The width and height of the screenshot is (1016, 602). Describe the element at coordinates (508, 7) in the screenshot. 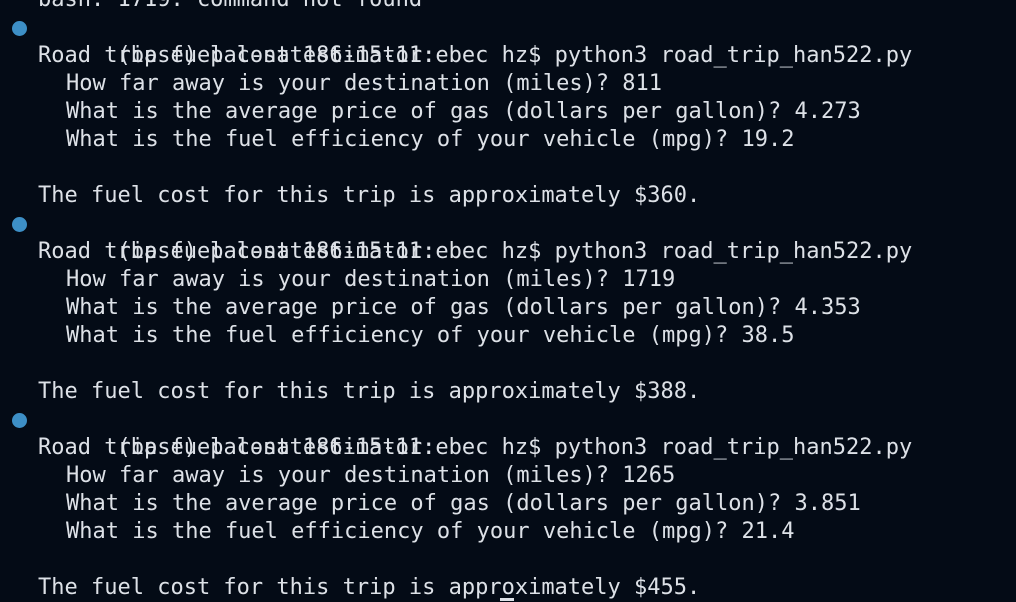

I see `previous-output-line: bash: 1719: command not found` at that location.